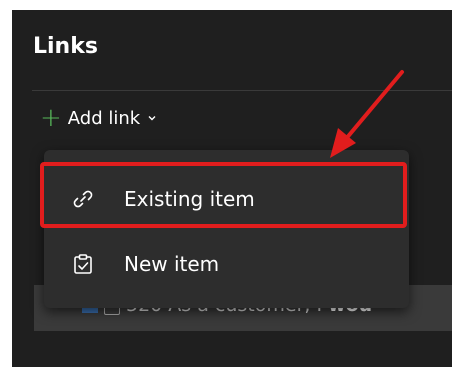 Image resolution: width=452 pixels, height=377 pixels. Describe the element at coordinates (83, 264) in the screenshot. I see `clipboard-check-icon` at that location.